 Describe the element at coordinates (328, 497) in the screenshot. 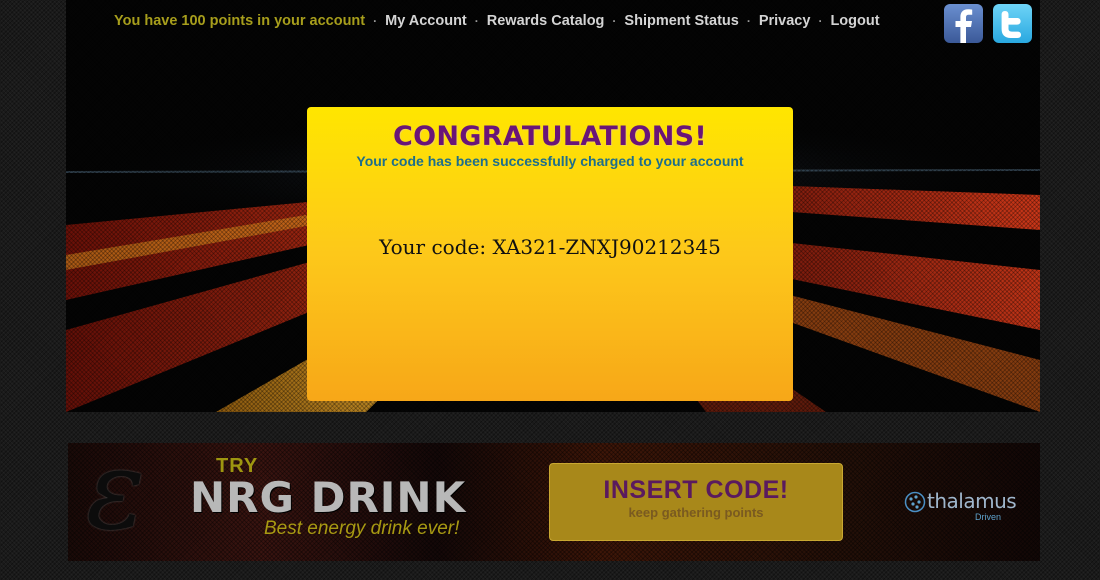

I see `banner-brand: NRG DRINK` at that location.